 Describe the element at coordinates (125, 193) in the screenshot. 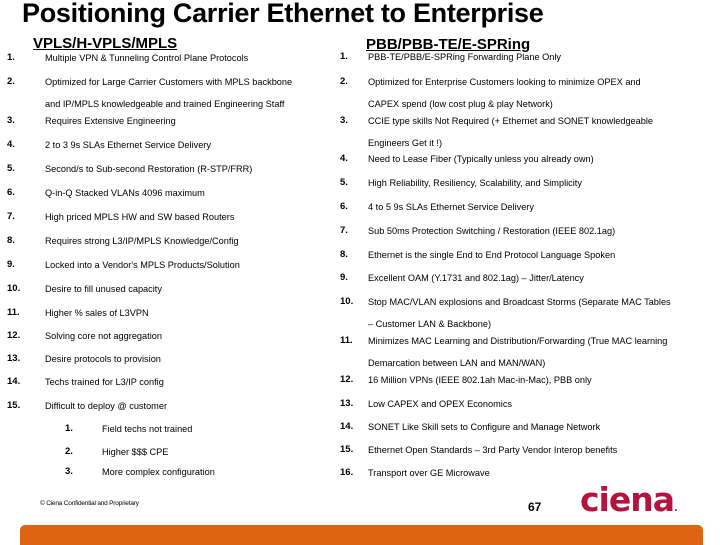

I see `item-text: Q-in-Q Stacked VLANs 4096 maximum` at that location.